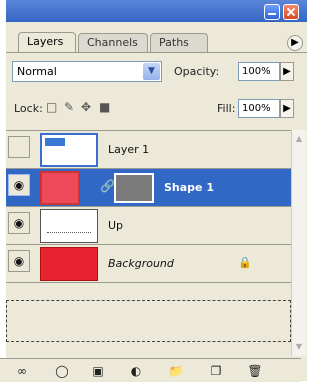 The width and height of the screenshot is (320, 382). Describe the element at coordinates (116, 225) in the screenshot. I see `layer-name: Up` at that location.